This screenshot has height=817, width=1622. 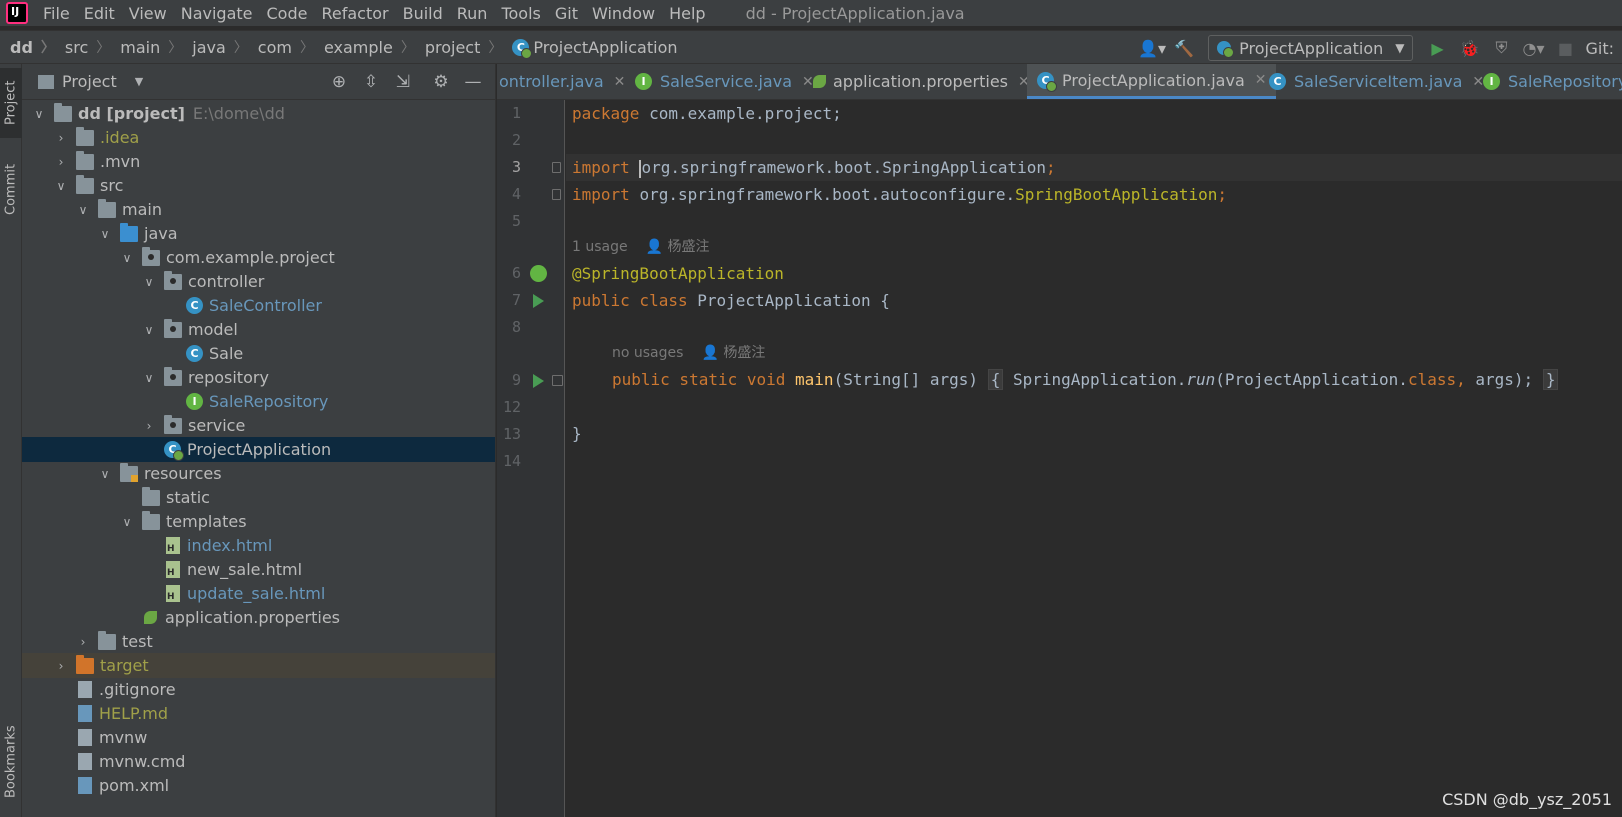 What do you see at coordinates (258, 521) in the screenshot?
I see `tree-item-templates: ∨ templates` at bounding box center [258, 521].